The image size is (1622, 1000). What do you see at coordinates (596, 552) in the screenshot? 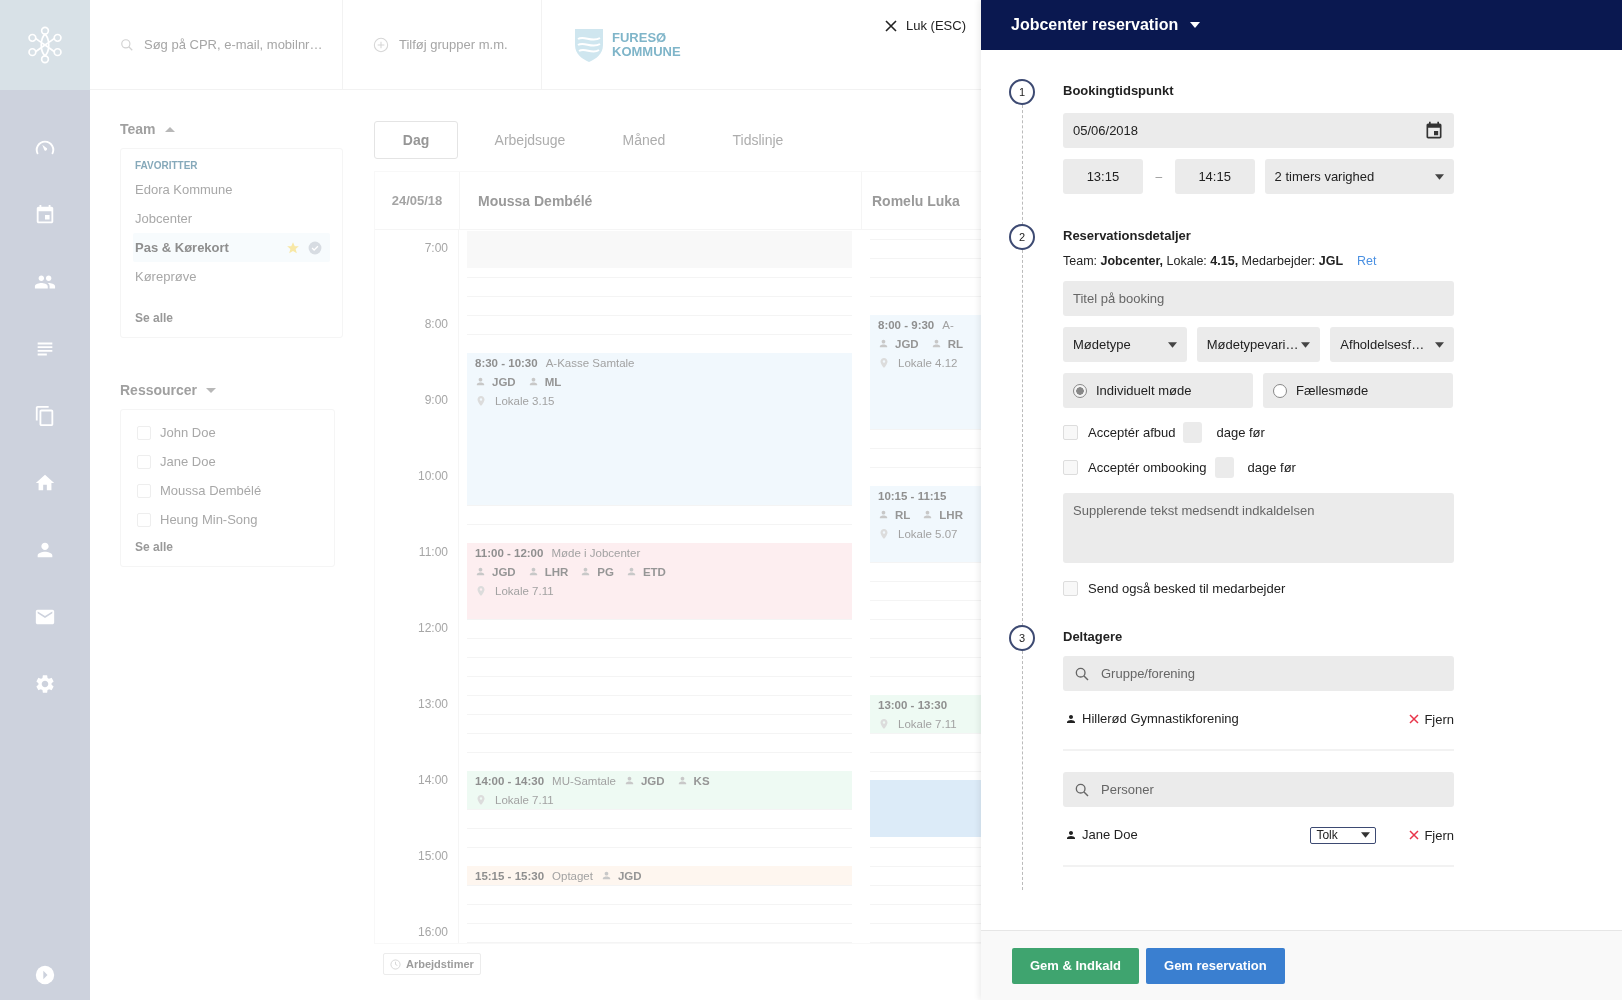
I see `event-title: Møde i Jobcenter` at bounding box center [596, 552].